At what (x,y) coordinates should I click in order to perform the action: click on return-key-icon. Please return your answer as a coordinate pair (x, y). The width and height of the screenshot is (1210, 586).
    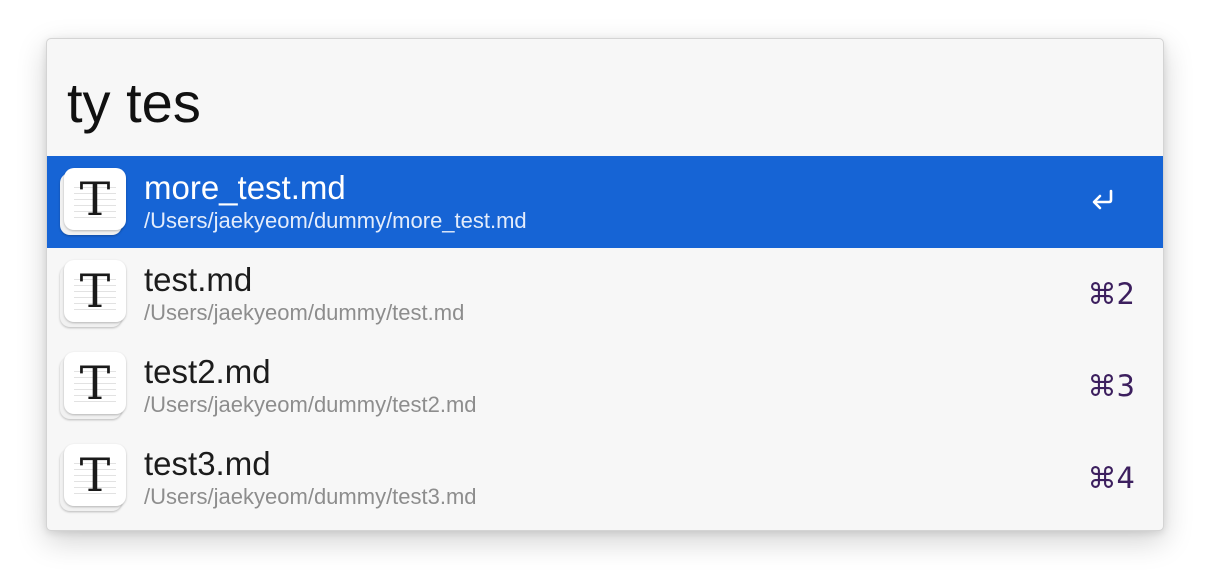
    Looking at the image, I should click on (1102, 199).